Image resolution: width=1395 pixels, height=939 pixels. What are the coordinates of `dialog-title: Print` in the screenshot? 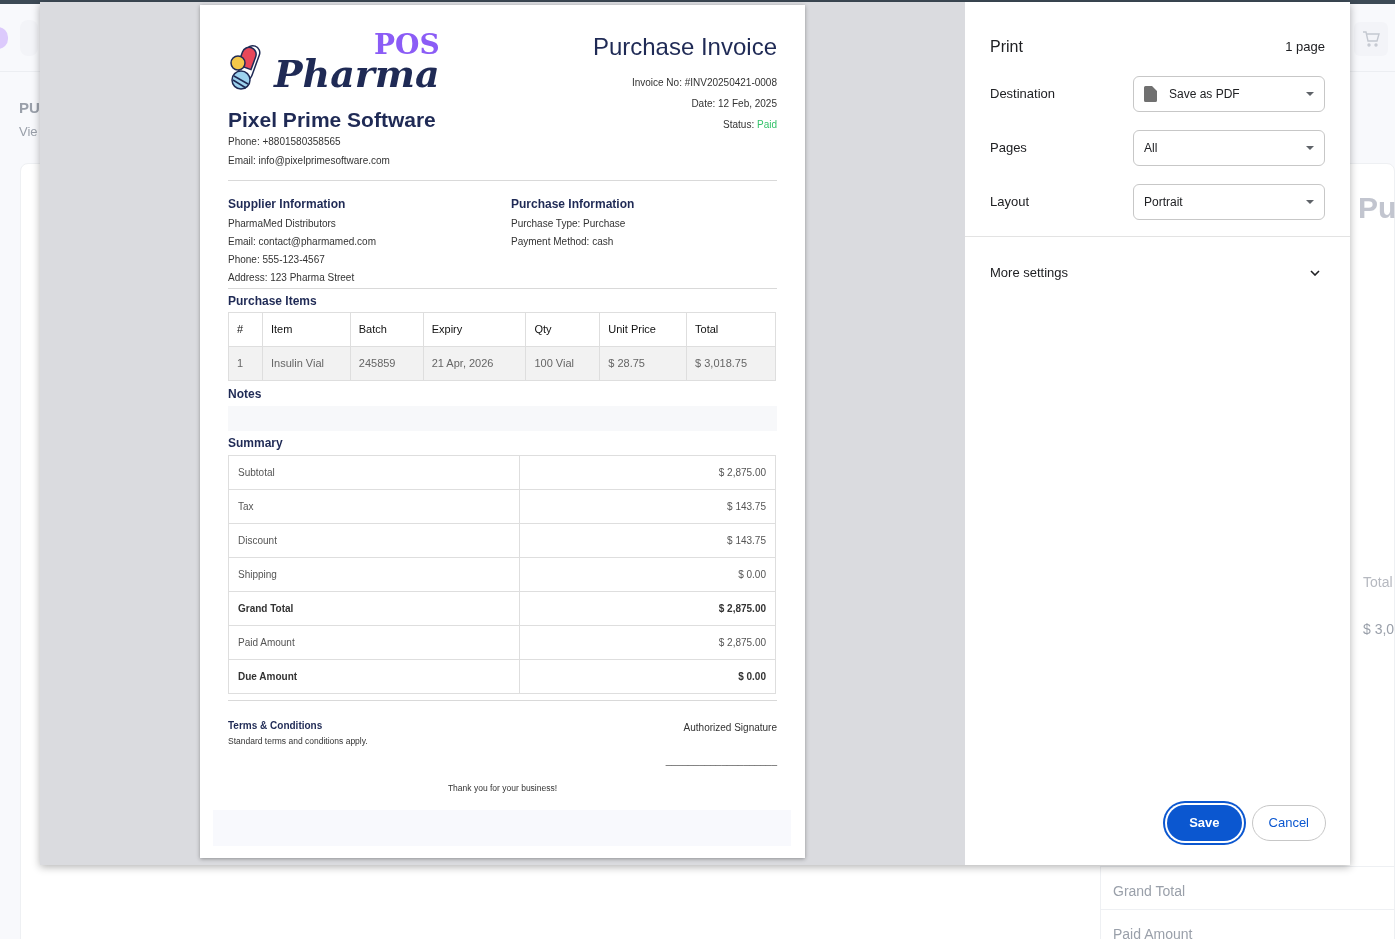 It's located at (1006, 47).